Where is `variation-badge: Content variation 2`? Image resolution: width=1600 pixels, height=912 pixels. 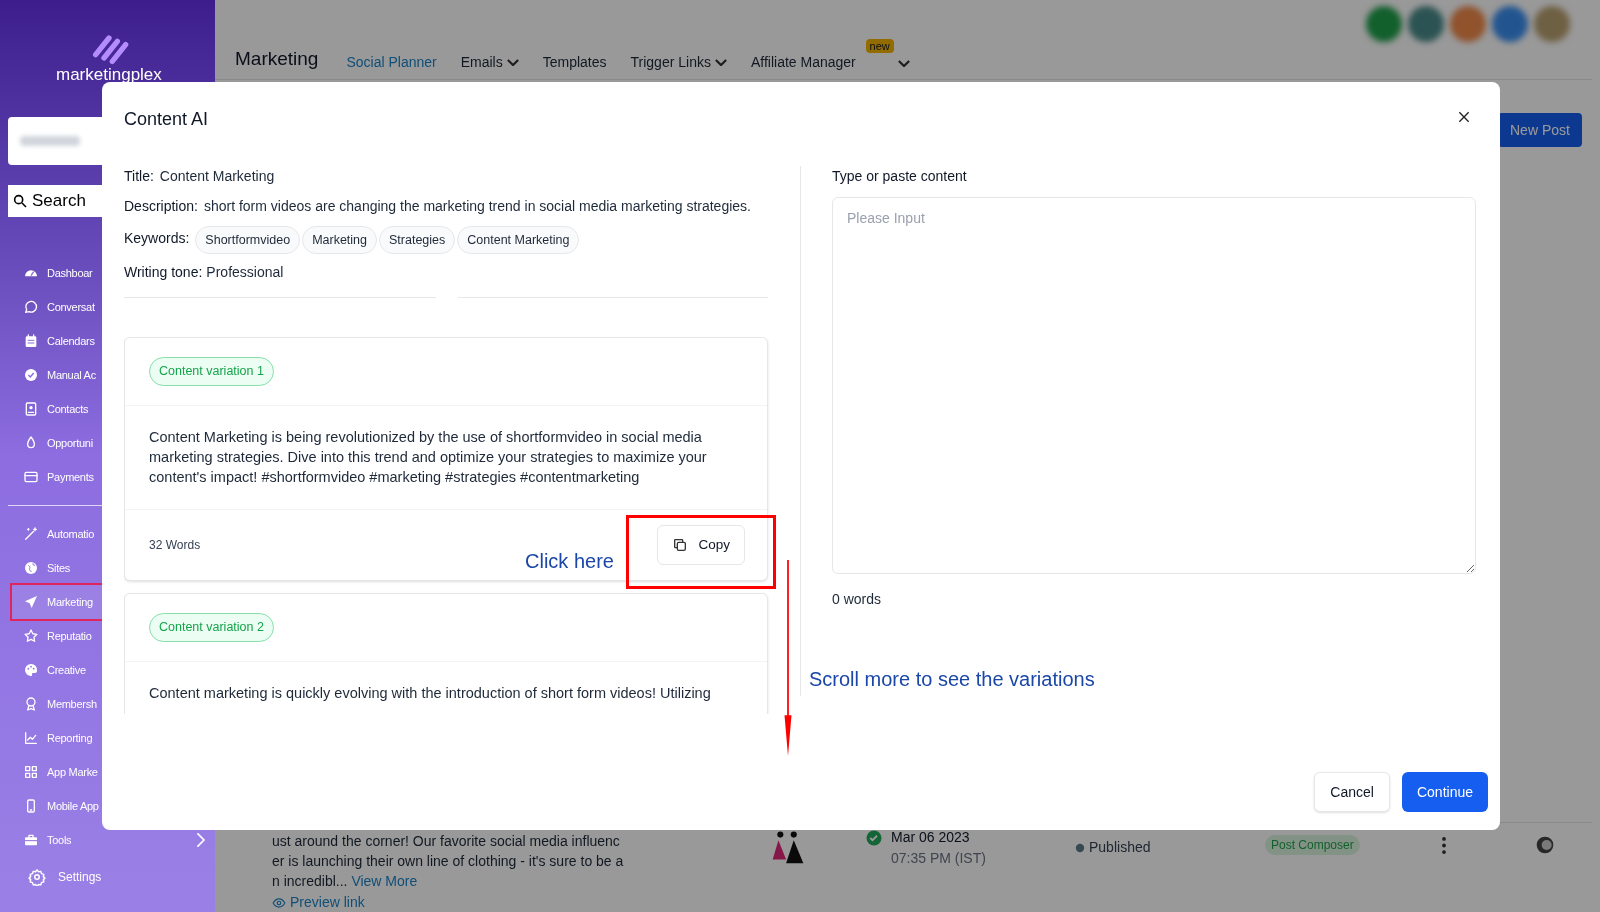 variation-badge: Content variation 2 is located at coordinates (211, 627).